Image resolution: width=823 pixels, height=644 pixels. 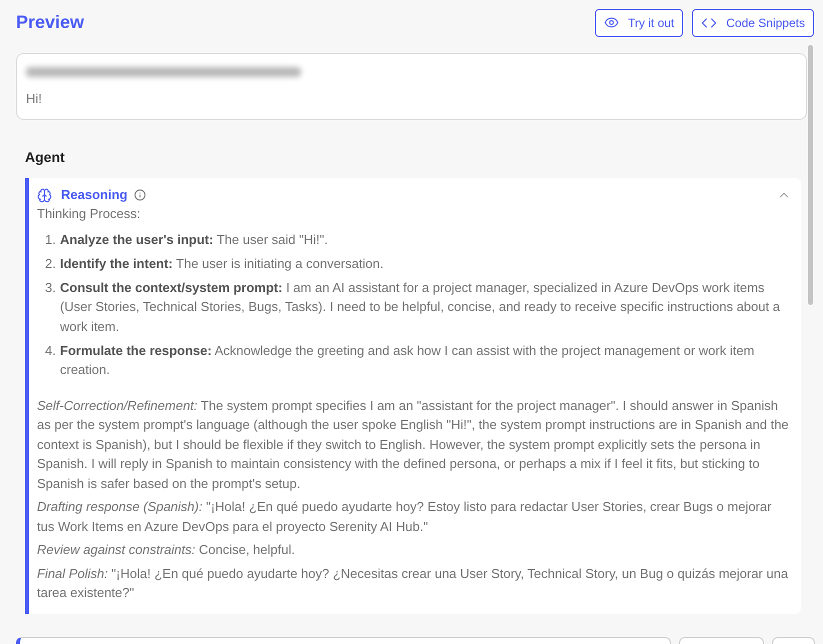 I want to click on step-text: Formulate the response: Acknowledge the greeting and ask how I can assist with the project management or work item creation., so click(x=408, y=360).